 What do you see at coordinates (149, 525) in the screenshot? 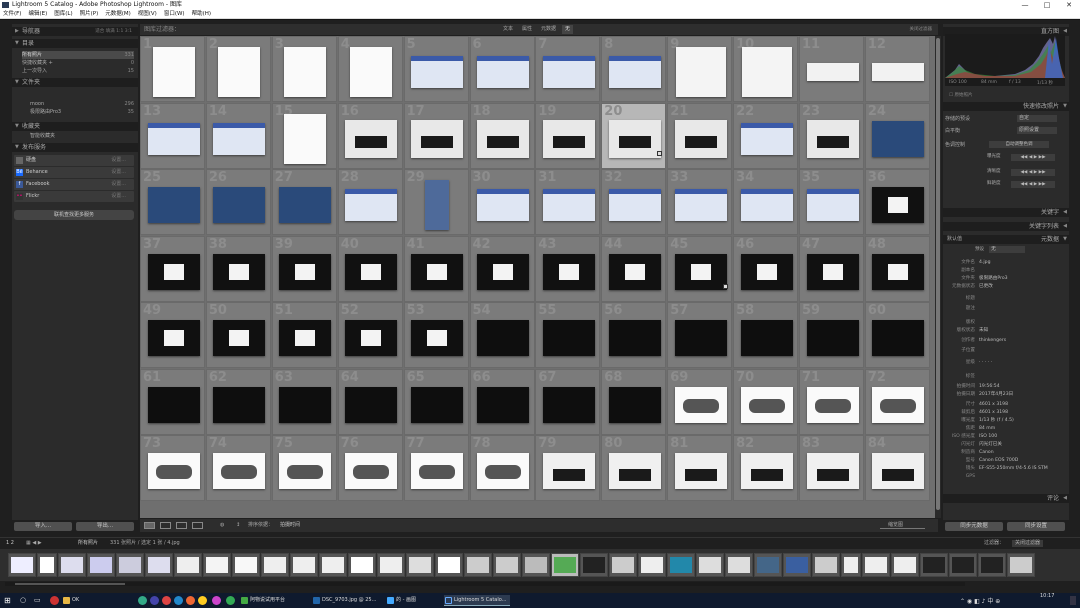
I see `grid-view-icon` at bounding box center [149, 525].